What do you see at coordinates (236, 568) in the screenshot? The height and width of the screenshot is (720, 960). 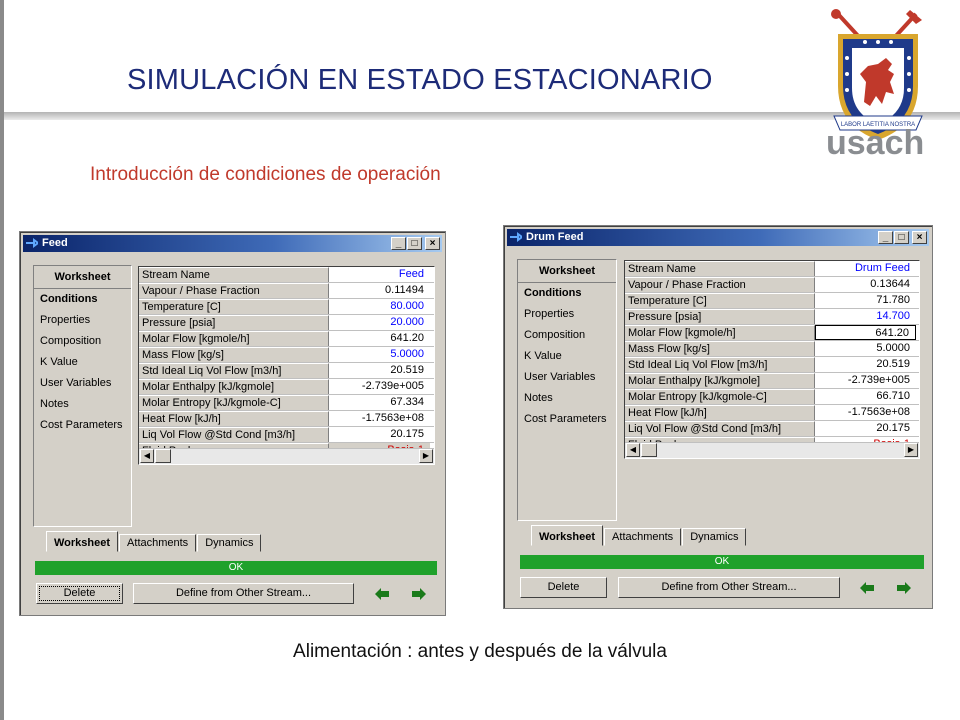 I see `status-bar: OK` at bounding box center [236, 568].